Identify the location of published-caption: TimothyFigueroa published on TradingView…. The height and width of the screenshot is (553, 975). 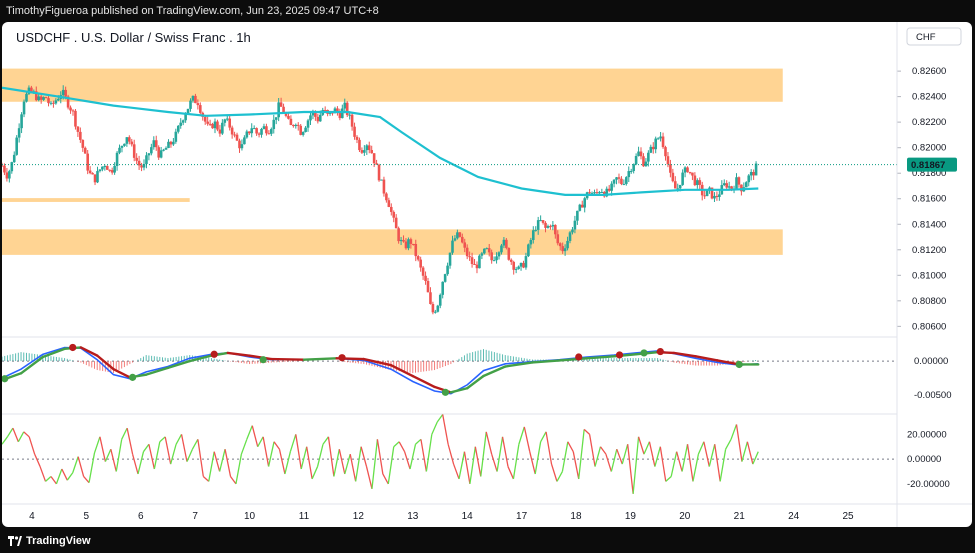
(487, 11).